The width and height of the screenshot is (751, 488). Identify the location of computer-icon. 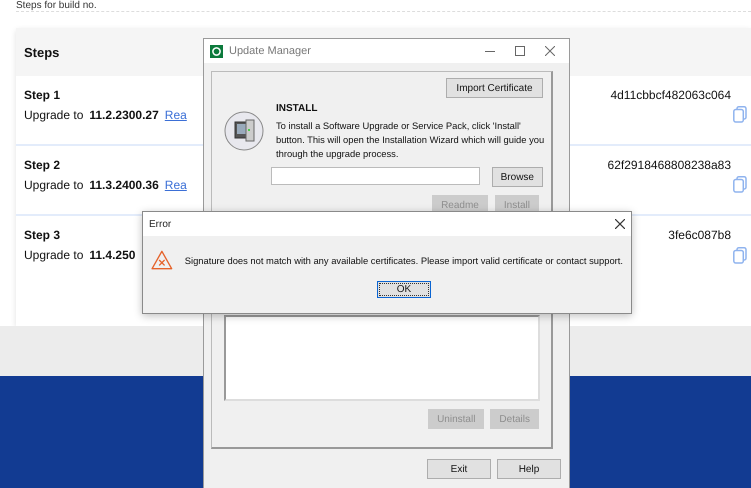
(244, 131).